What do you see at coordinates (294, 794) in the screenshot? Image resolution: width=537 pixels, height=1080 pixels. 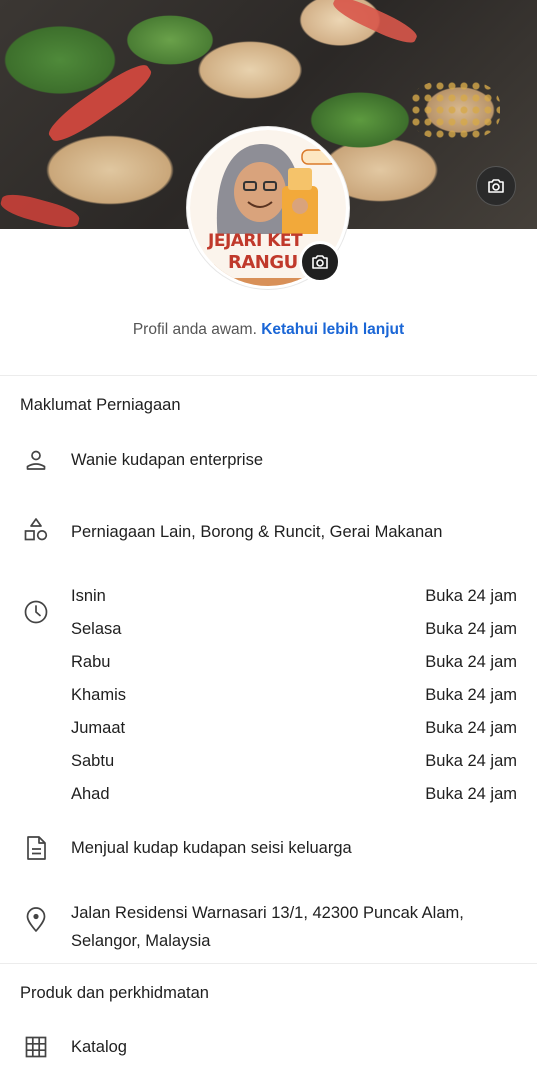 I see `hours-row: Ahad Buka 24 jam` at bounding box center [294, 794].